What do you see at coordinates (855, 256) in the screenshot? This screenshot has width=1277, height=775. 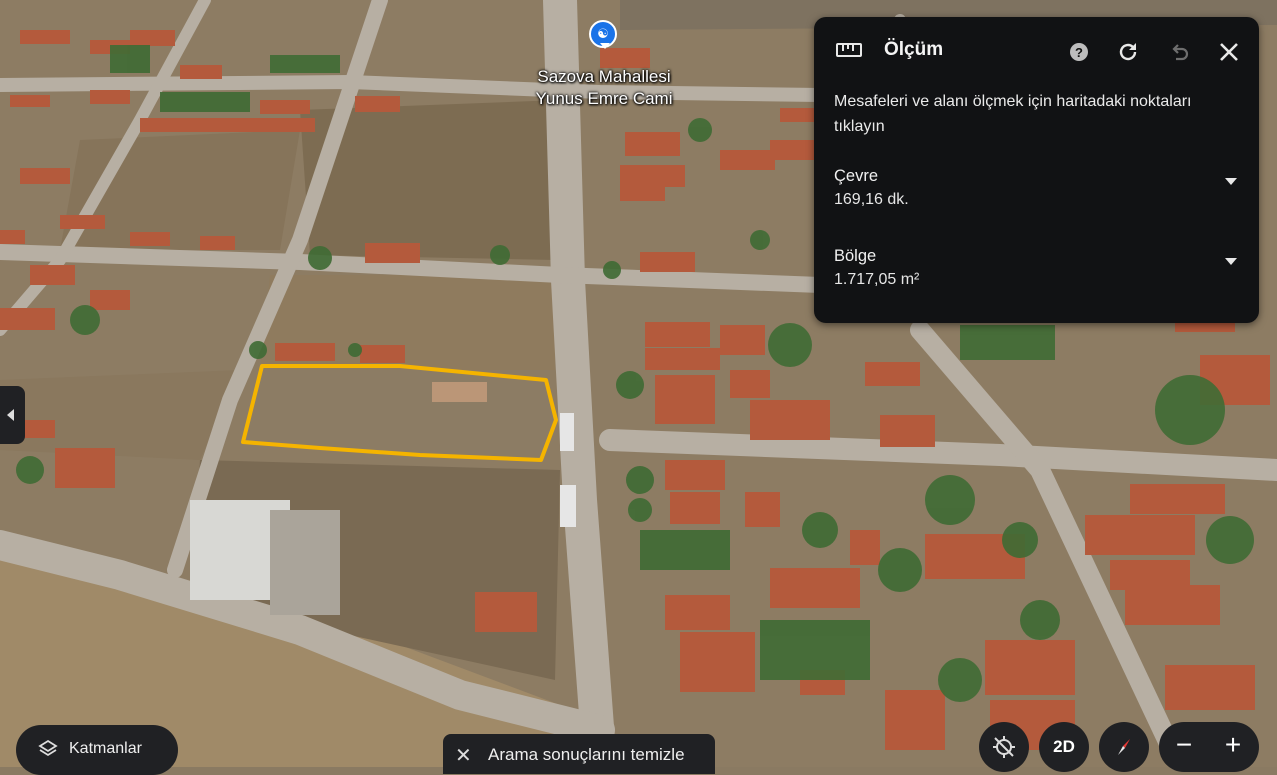 I see `area-label: Bölge` at bounding box center [855, 256].